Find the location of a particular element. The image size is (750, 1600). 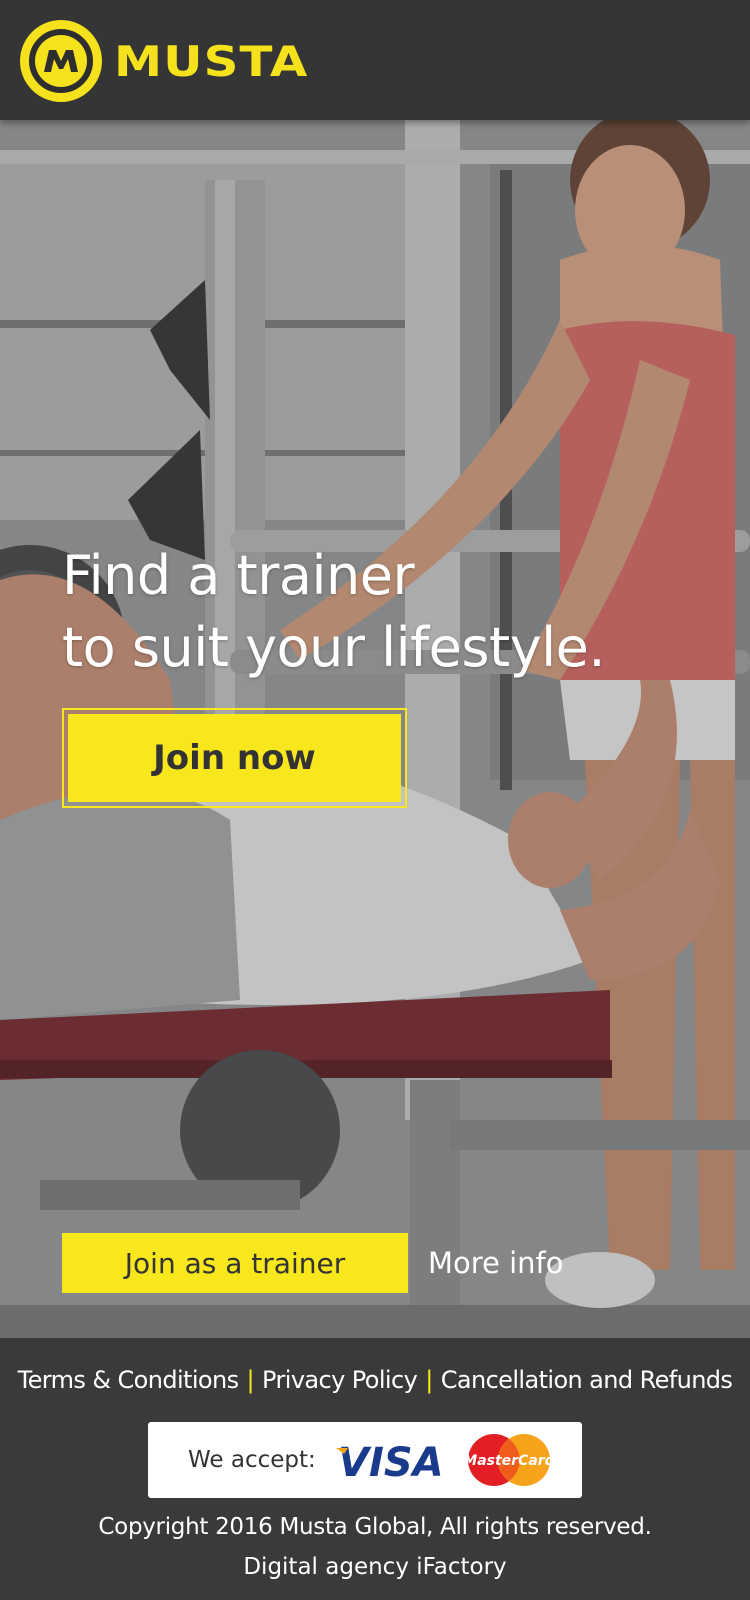

site-header: MUSTA is located at coordinates (375, 60).